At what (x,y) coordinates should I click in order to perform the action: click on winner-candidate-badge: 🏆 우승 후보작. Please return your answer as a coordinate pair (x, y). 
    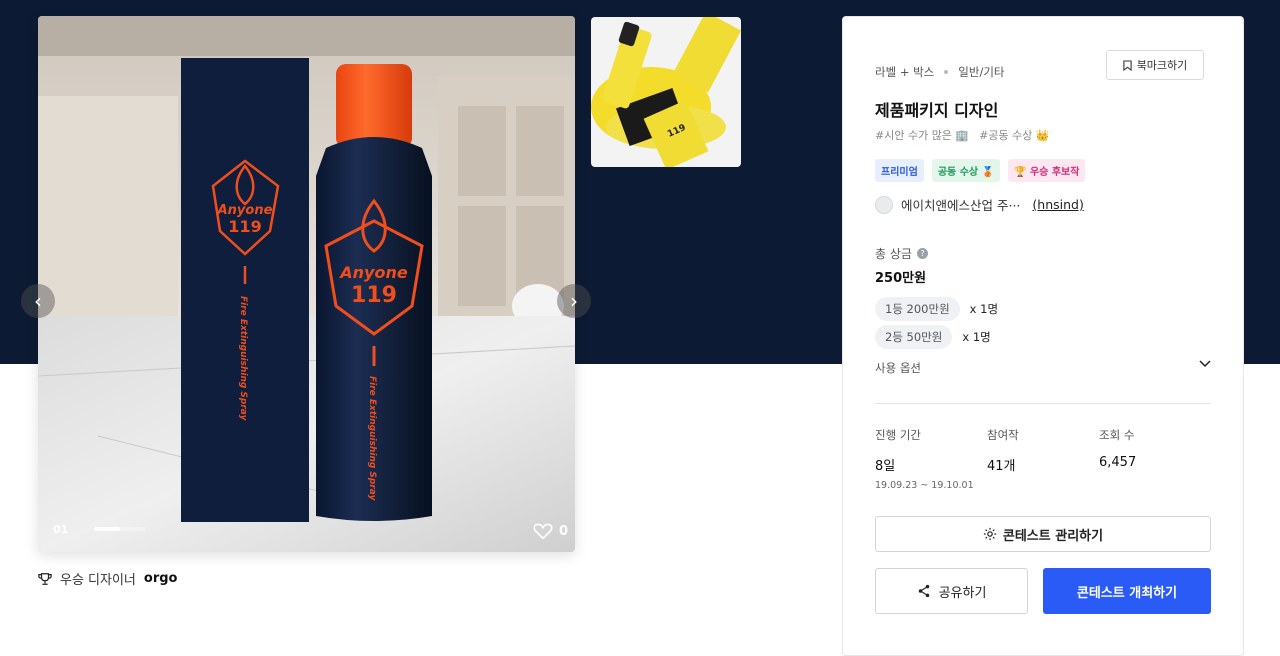
    Looking at the image, I should click on (1047, 170).